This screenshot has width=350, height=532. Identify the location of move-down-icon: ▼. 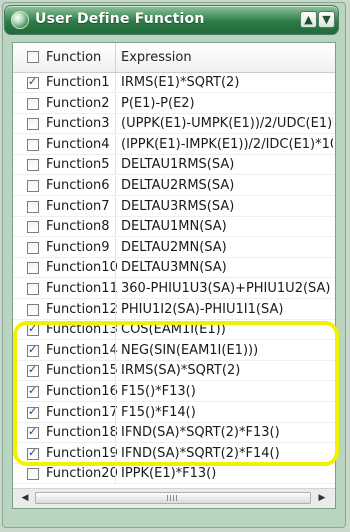
(326, 19).